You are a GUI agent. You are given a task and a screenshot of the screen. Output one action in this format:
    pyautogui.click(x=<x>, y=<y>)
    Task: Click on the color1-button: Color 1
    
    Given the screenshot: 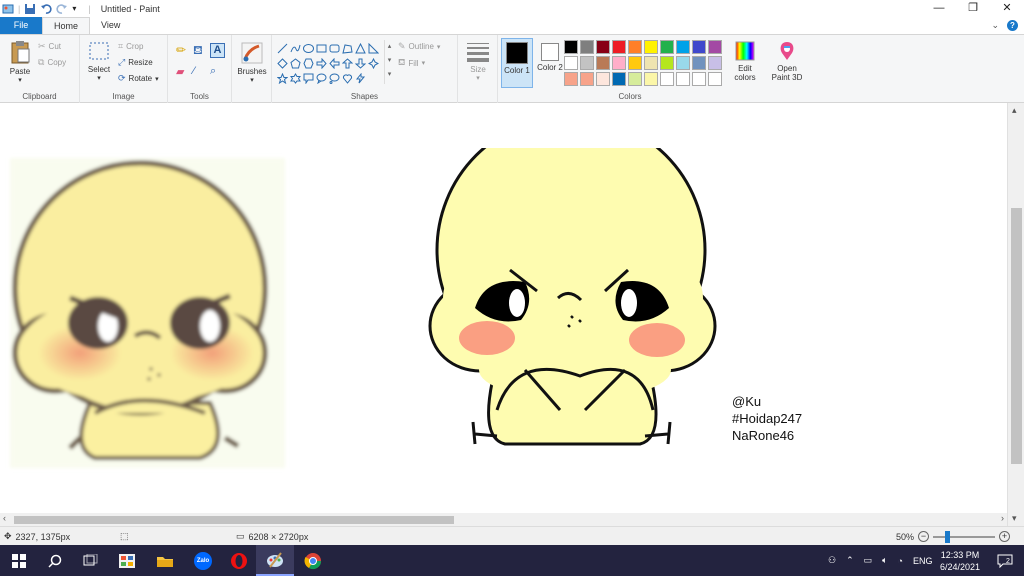 What is the action you would take?
    pyautogui.click(x=517, y=63)
    